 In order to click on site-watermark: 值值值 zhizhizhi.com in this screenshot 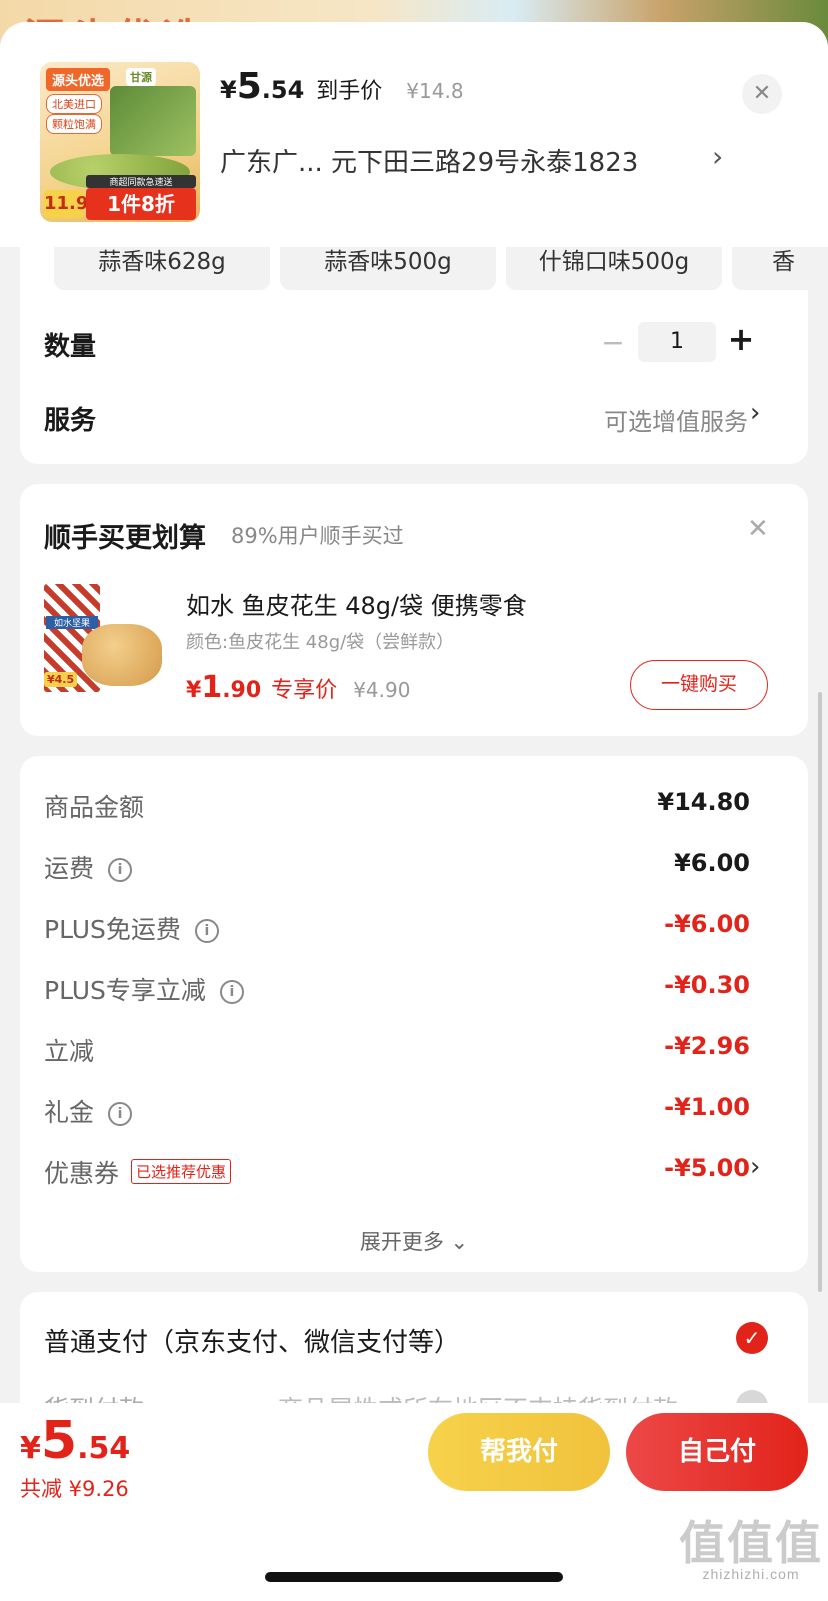, I will do `click(751, 1551)`.